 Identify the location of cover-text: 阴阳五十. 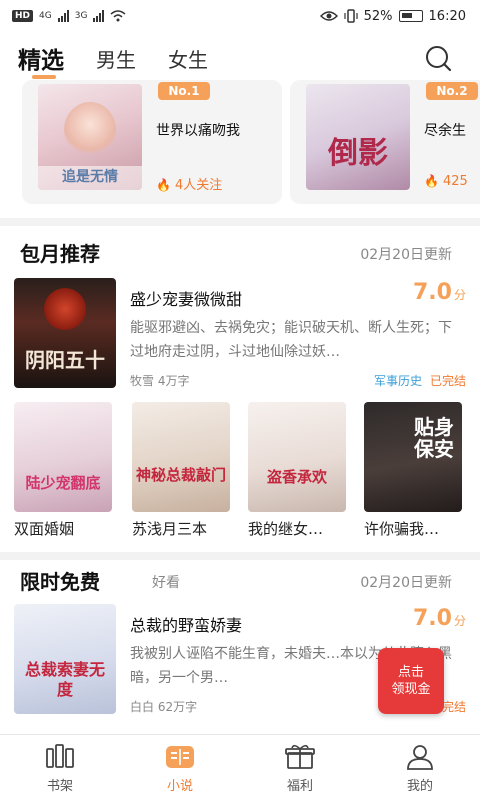
(65, 360).